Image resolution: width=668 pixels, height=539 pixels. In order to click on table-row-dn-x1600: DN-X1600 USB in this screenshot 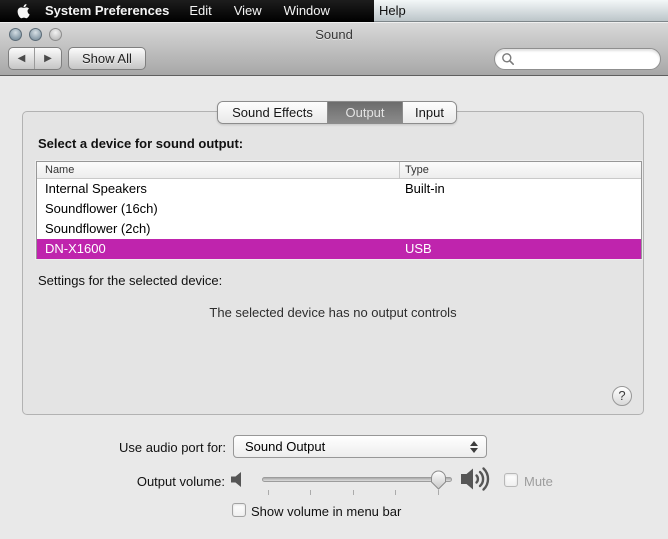, I will do `click(339, 249)`.